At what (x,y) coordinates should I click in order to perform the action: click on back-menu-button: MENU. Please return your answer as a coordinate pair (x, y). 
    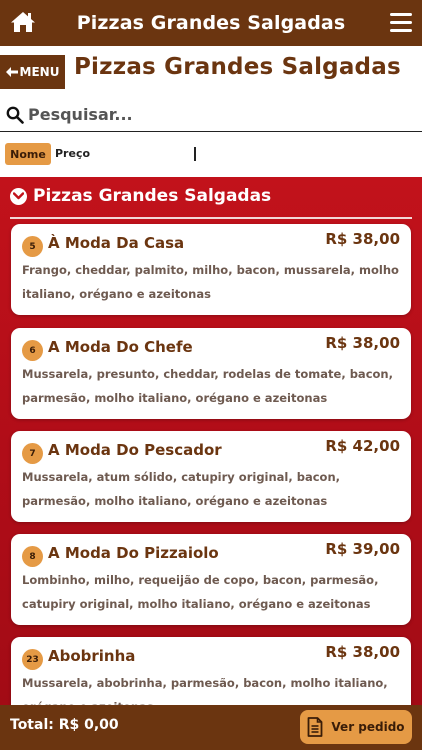
    Looking at the image, I should click on (32, 72).